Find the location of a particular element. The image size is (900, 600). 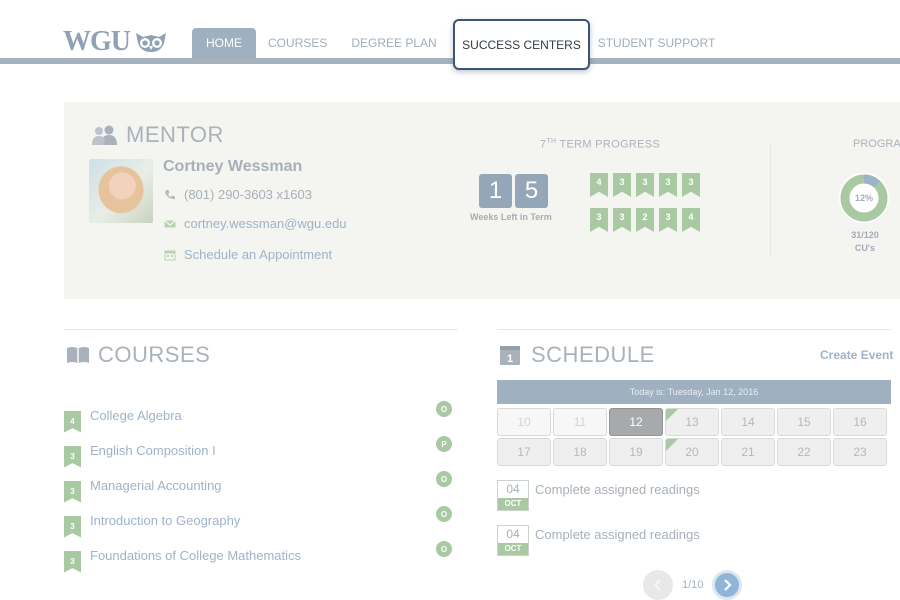

course-name: Managerial Accounting is located at coordinates (156, 485).